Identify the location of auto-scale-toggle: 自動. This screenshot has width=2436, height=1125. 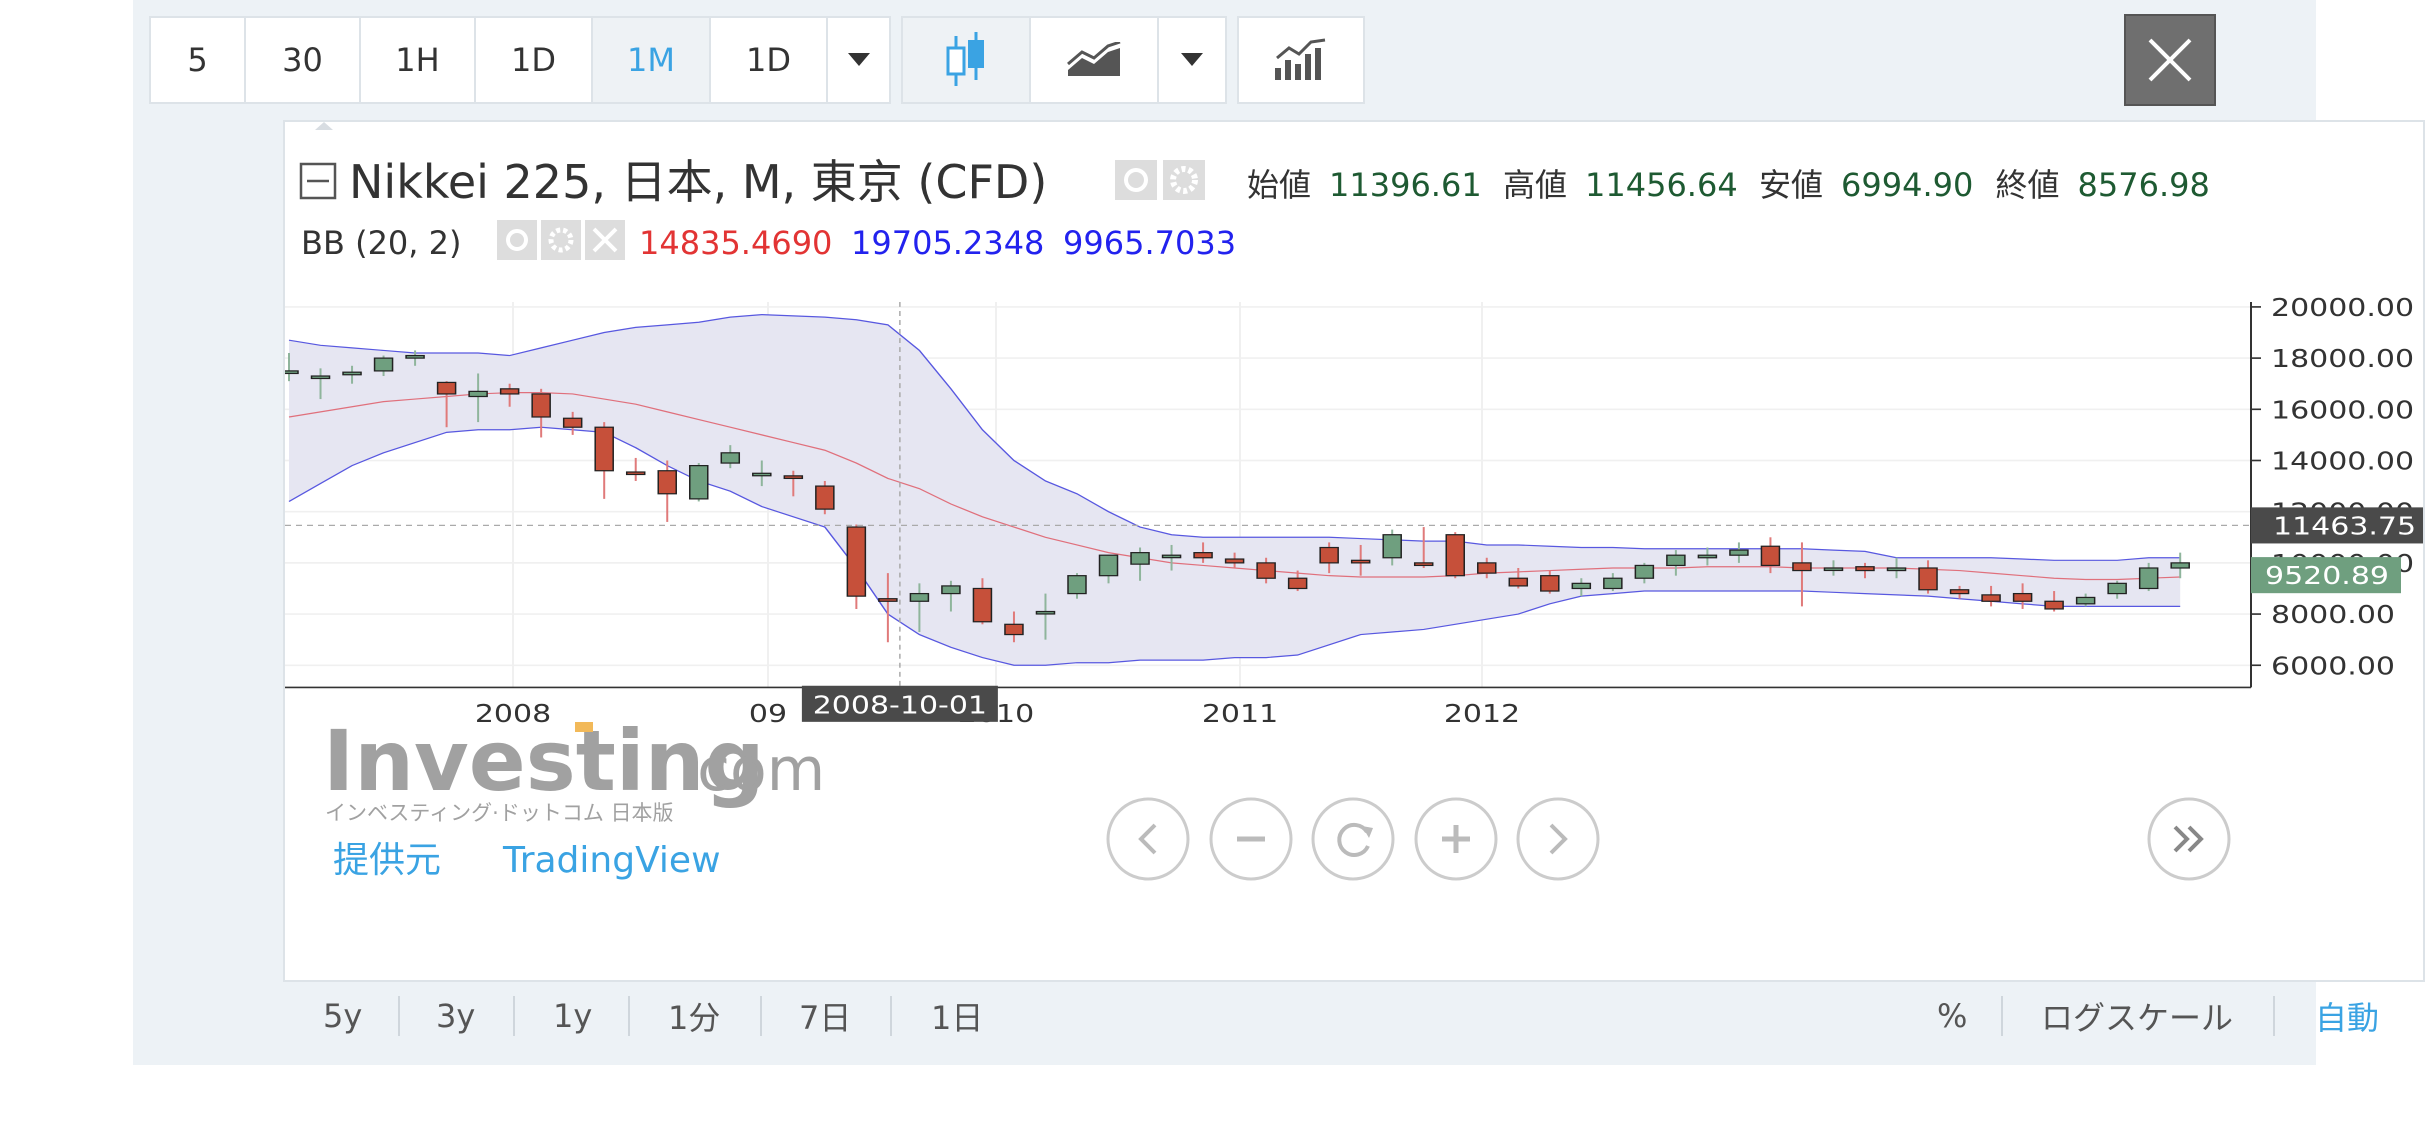
(2347, 1016).